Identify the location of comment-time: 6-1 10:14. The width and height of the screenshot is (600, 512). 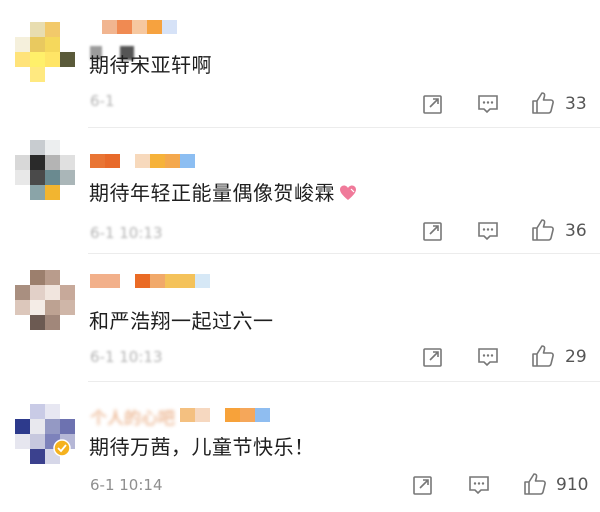
(126, 485).